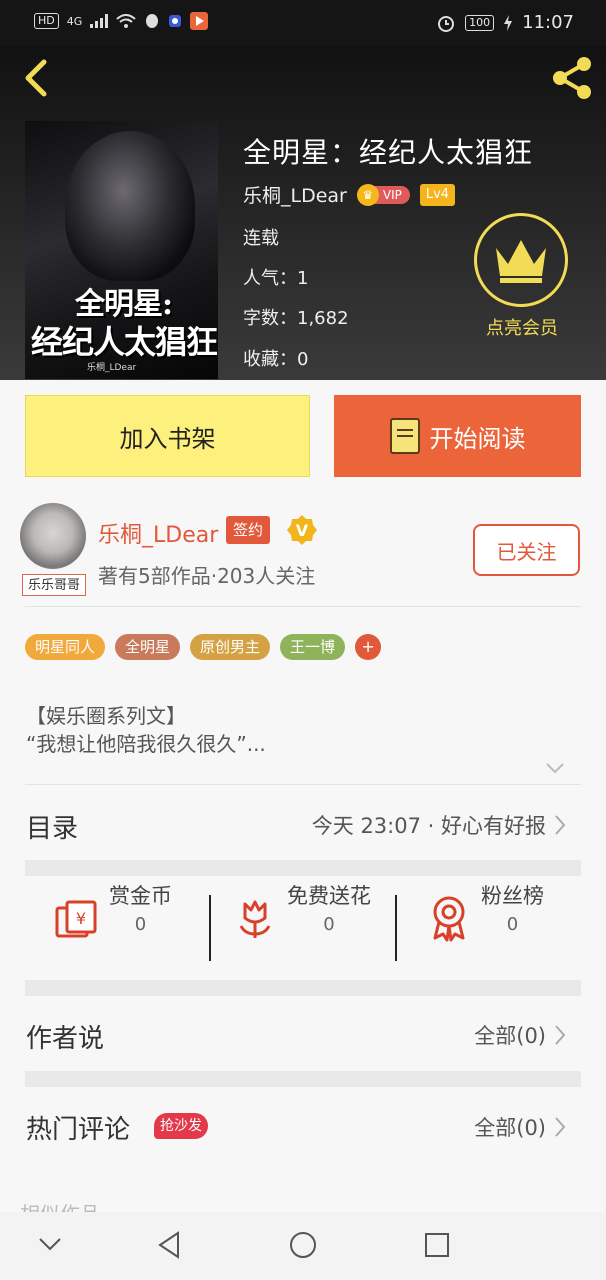 The width and height of the screenshot is (606, 1280). What do you see at coordinates (148, 647) in the screenshot?
I see `tag-chip: 全明星` at bounding box center [148, 647].